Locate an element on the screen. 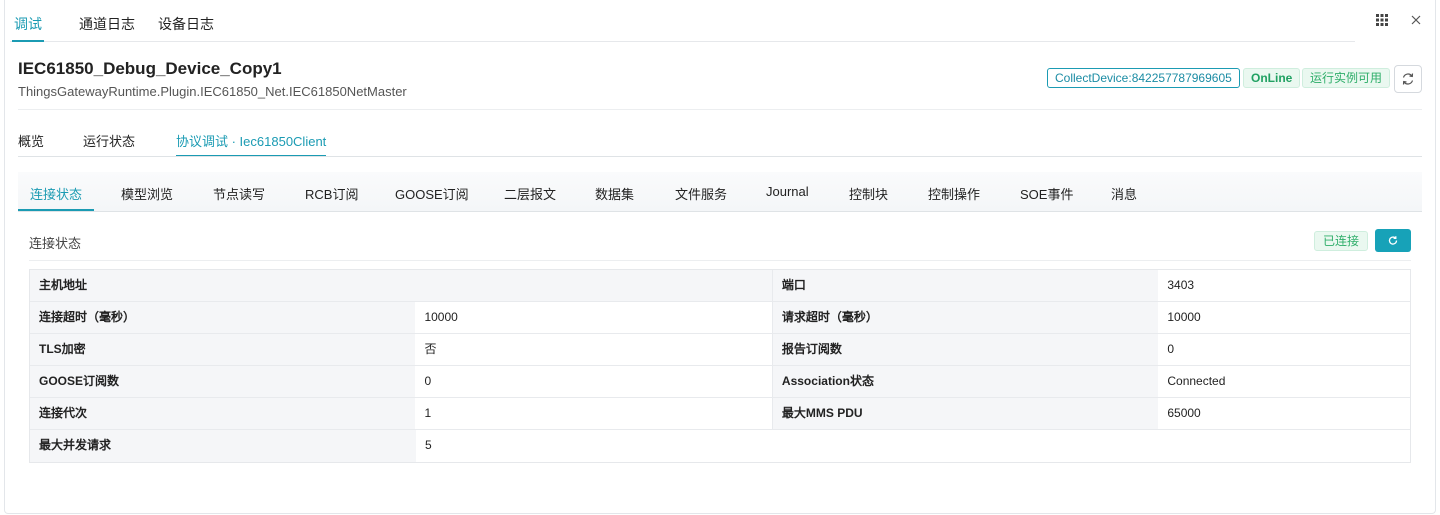 This screenshot has width=1440, height=515. sec-tab-divider is located at coordinates (720, 156).